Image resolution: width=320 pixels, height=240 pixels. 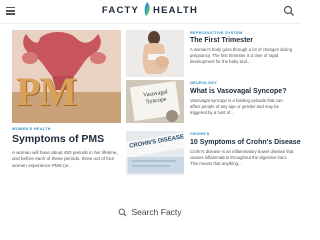 What do you see at coordinates (245, 142) in the screenshot?
I see `article-title: 10 Symptoms of Crohn's Disease` at bounding box center [245, 142].